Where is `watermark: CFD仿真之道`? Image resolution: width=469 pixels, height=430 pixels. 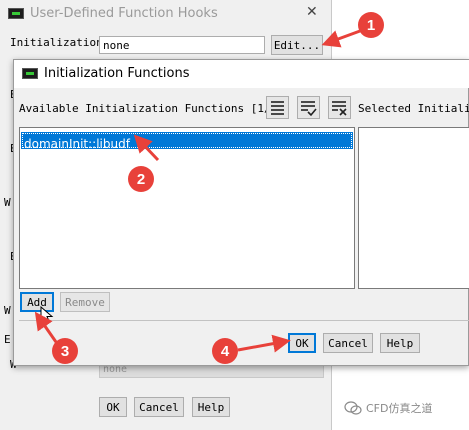
watermark: CFD仿真之道 is located at coordinates (388, 408).